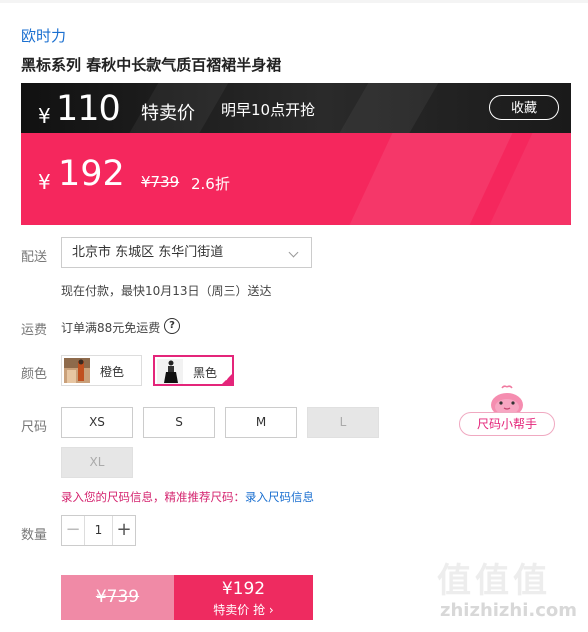 The image size is (588, 632). Describe the element at coordinates (168, 113) in the screenshot. I see `flash-price-label: 特卖价` at that location.